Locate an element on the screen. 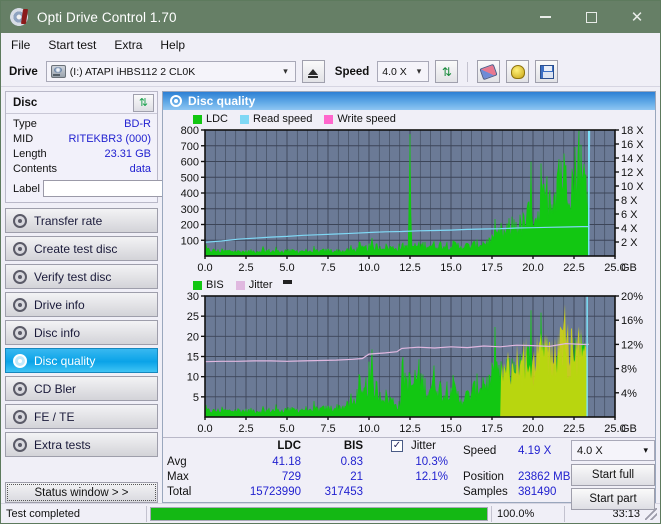  stats-col-bis: BIS is located at coordinates (353, 446).